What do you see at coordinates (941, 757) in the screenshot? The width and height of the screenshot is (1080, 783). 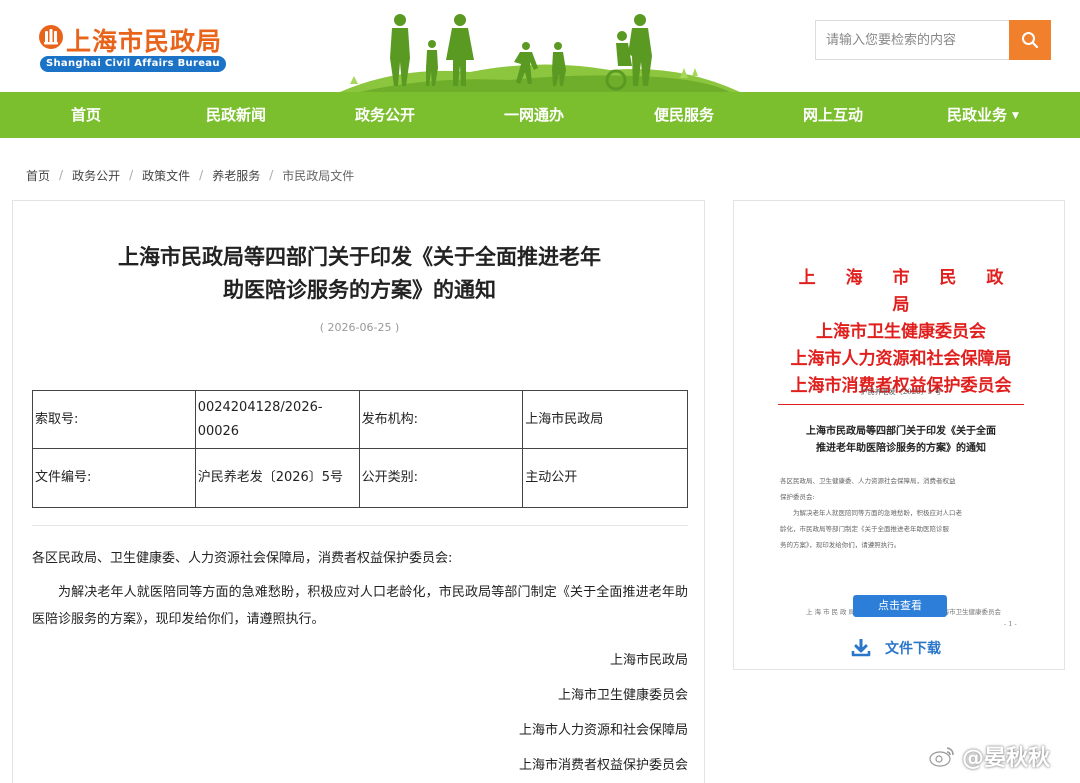 I see `weibo-logo-icon` at bounding box center [941, 757].